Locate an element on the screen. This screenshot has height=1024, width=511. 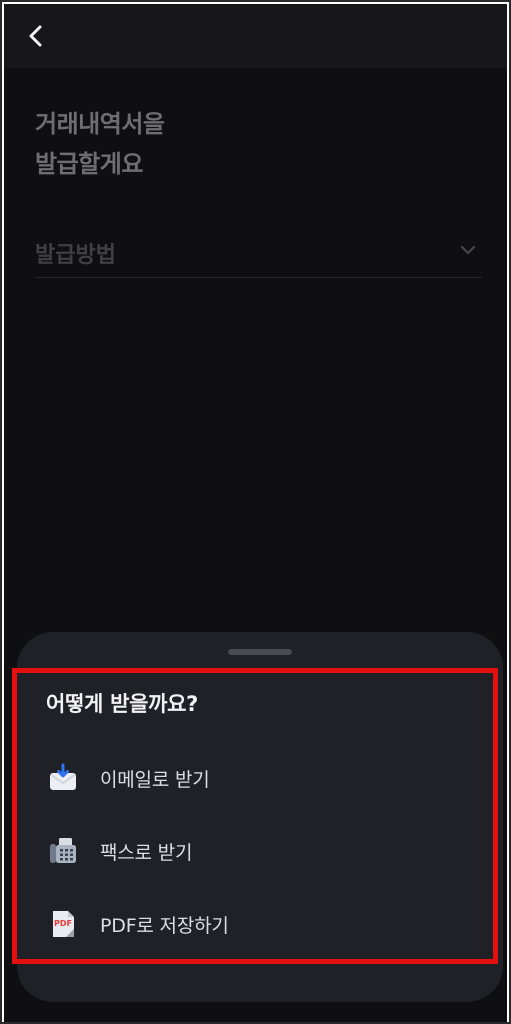
chevron-left-icon is located at coordinates (35, 36).